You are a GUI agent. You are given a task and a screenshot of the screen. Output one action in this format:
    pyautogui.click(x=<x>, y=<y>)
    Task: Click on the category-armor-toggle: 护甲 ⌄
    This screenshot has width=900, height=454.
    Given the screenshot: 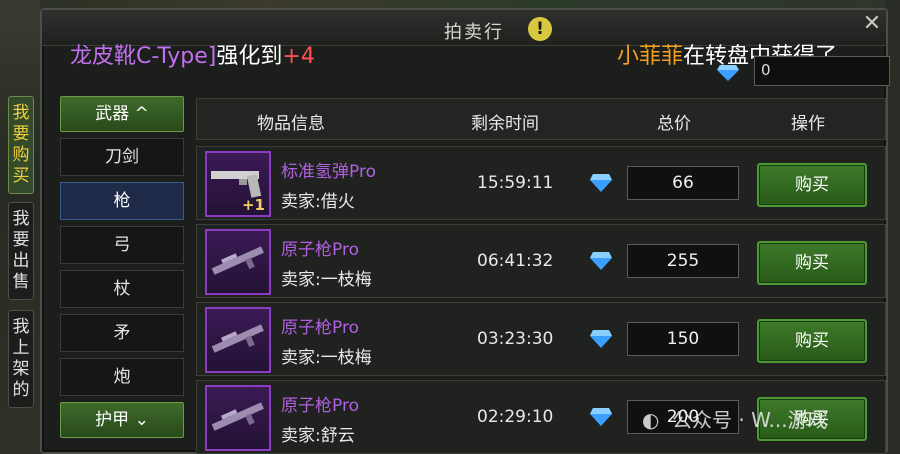 What is the action you would take?
    pyautogui.click(x=122, y=420)
    